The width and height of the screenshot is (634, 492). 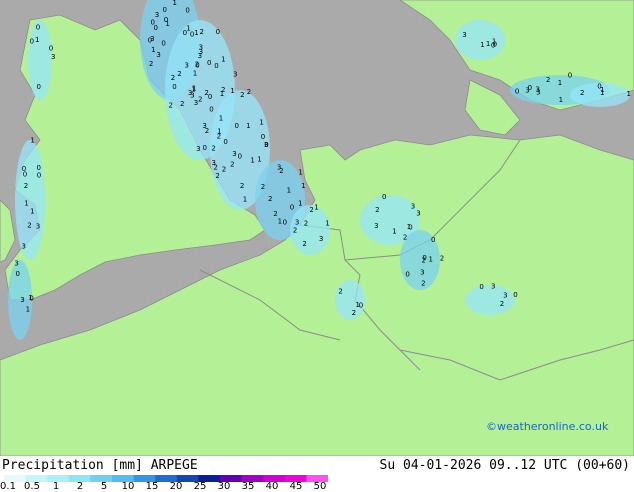 I want to click on legend-tick-label: 50, so click(x=320, y=486).